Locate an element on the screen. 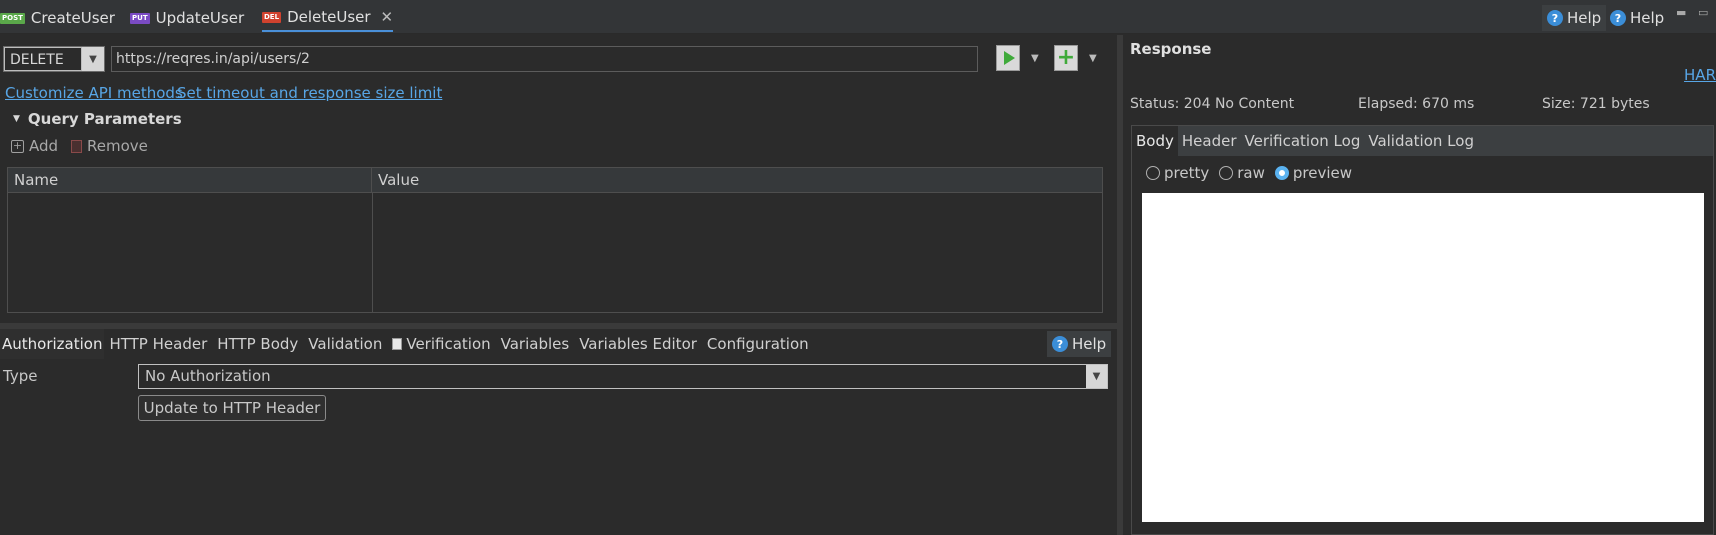 The image size is (1716, 535). document-icon is located at coordinates (397, 344).